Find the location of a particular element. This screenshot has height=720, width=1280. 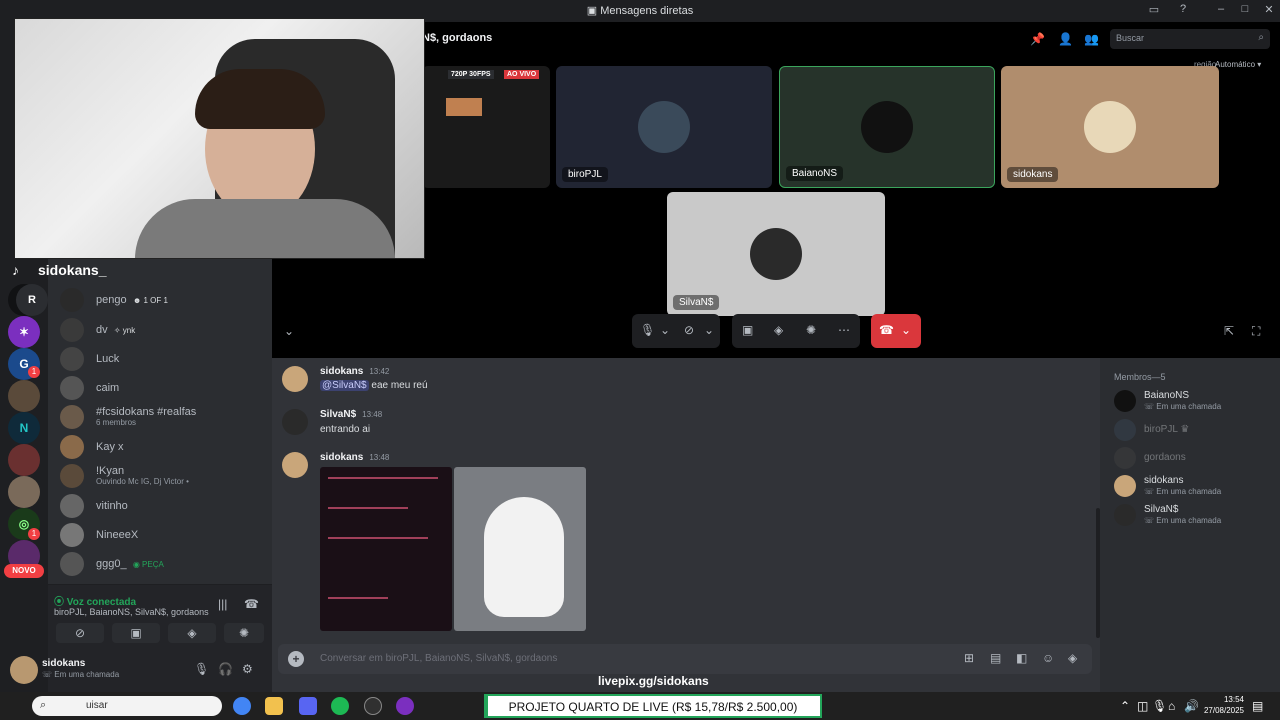

more-icon: ⋯ is located at coordinates (844, 330).